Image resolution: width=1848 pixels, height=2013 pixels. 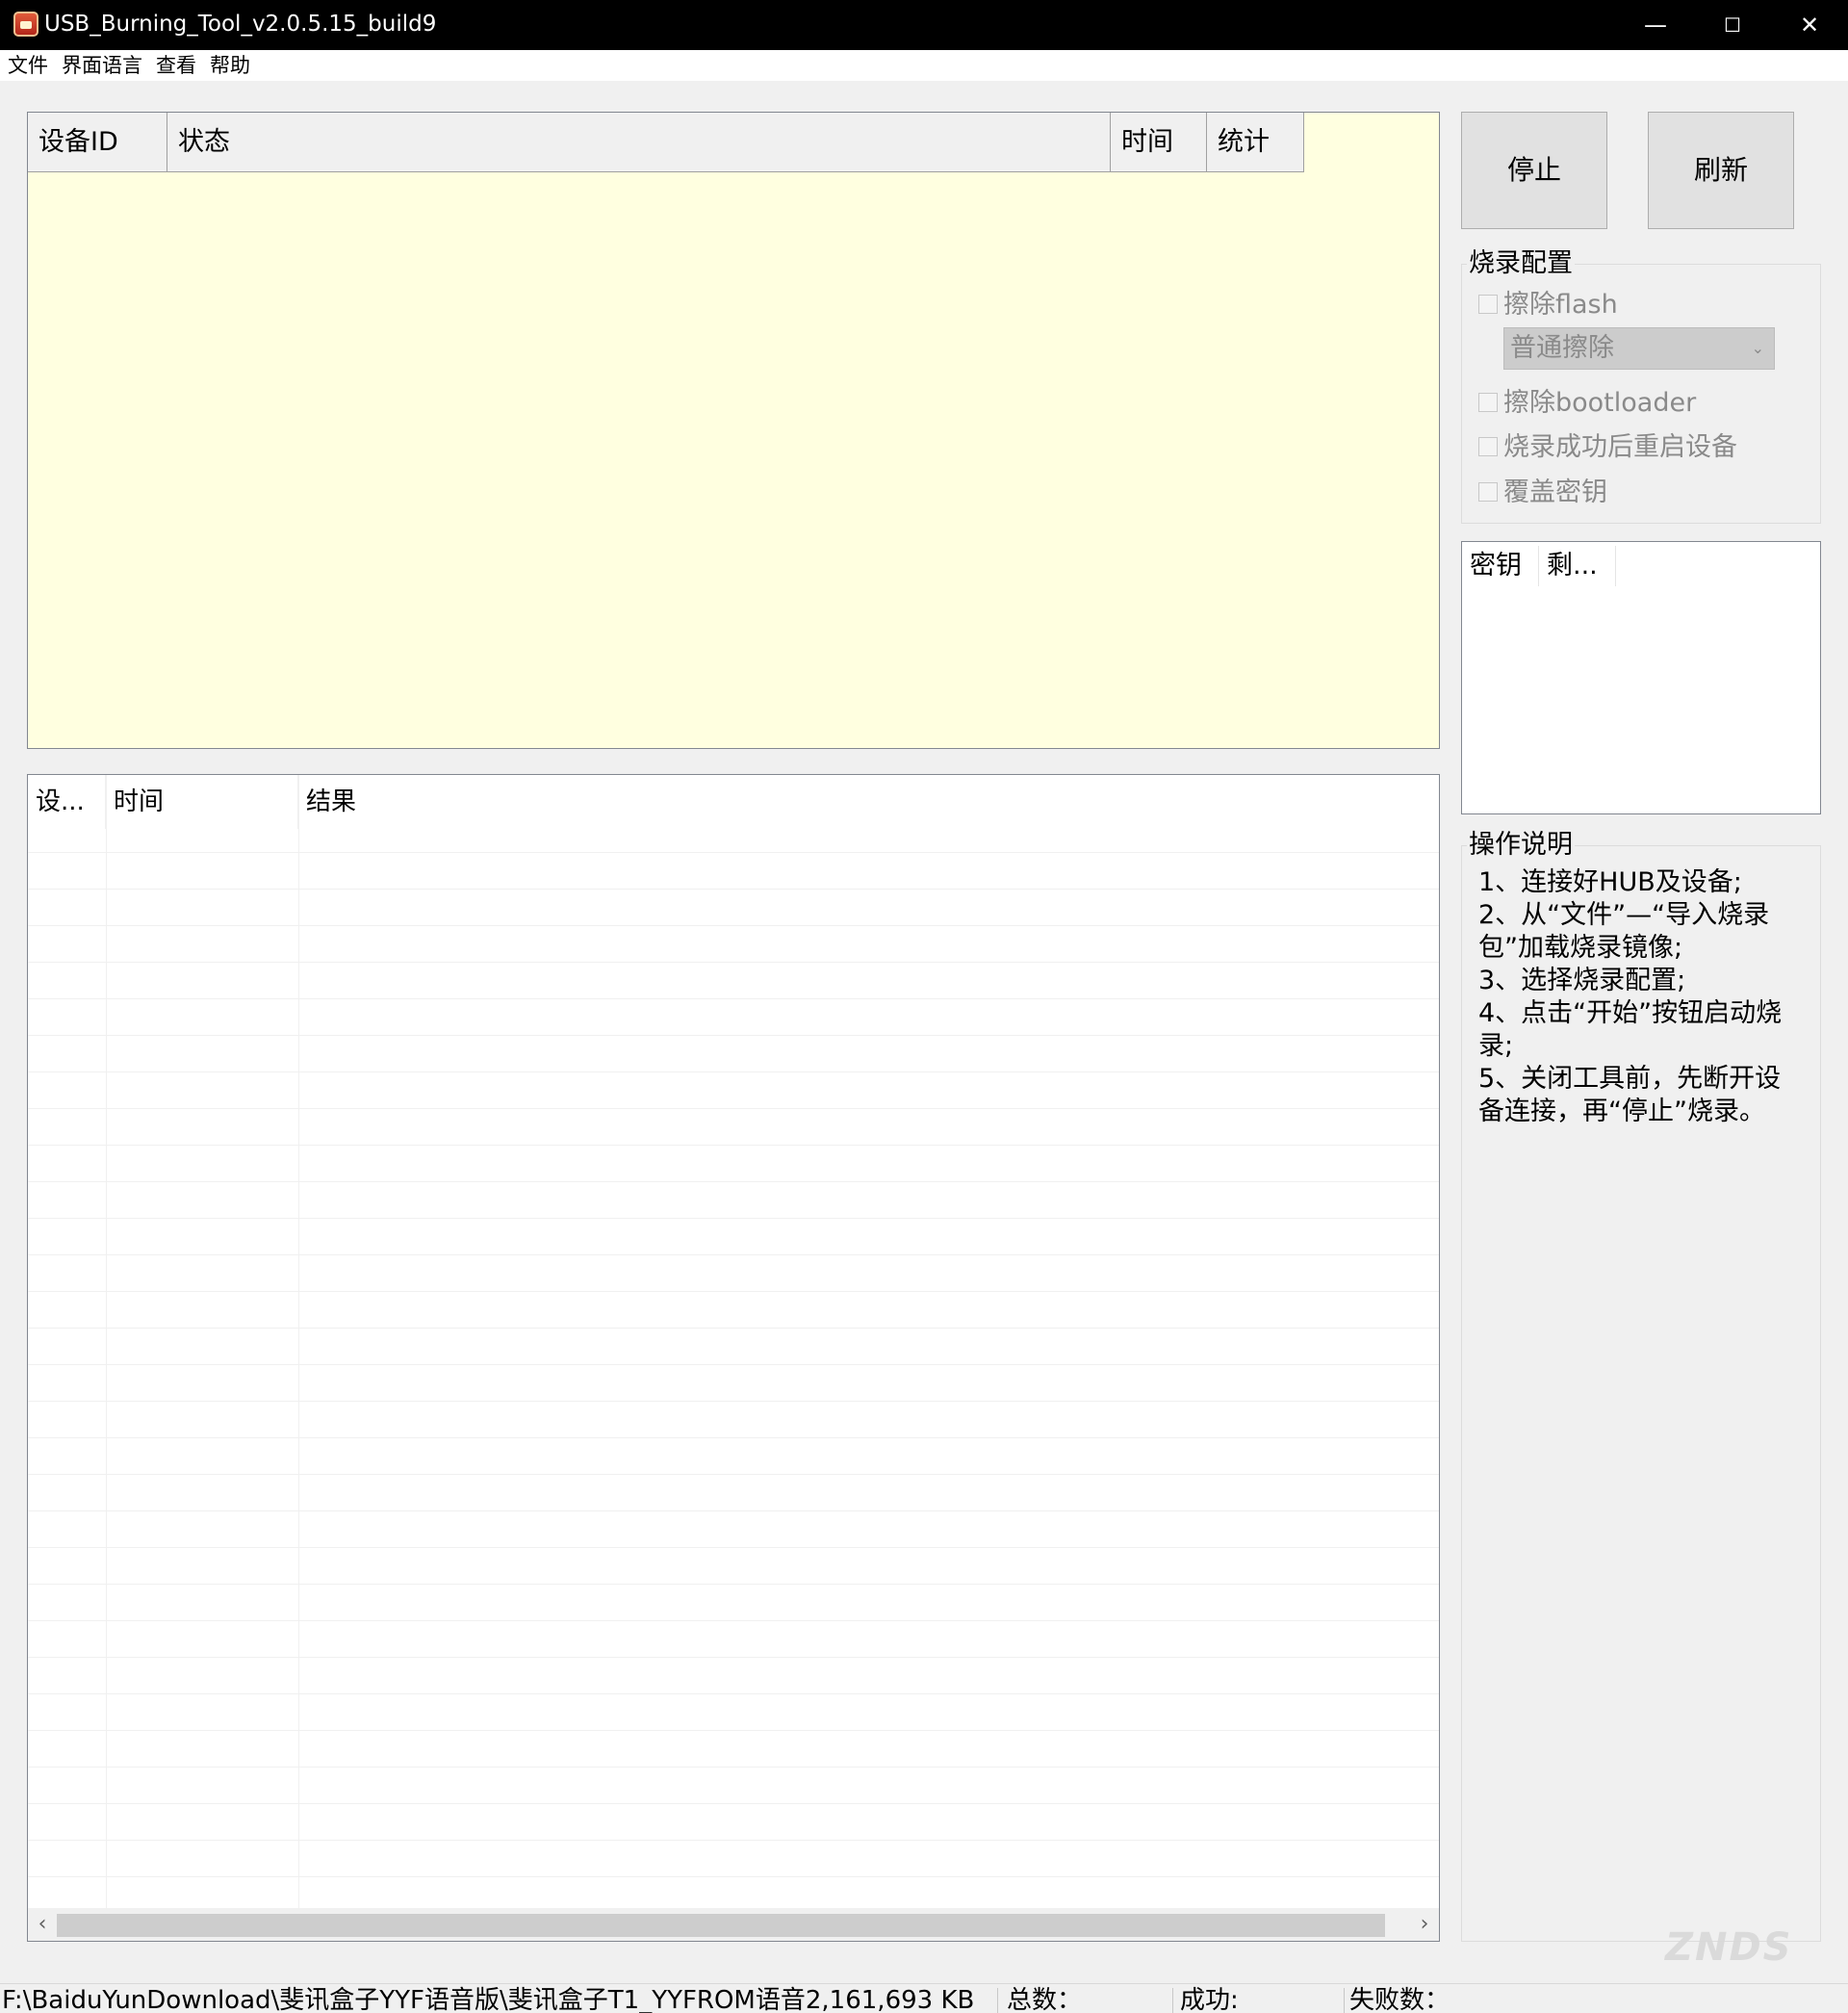 What do you see at coordinates (1424, 1924) in the screenshot?
I see `scroll-right-arrow-icon: ›` at bounding box center [1424, 1924].